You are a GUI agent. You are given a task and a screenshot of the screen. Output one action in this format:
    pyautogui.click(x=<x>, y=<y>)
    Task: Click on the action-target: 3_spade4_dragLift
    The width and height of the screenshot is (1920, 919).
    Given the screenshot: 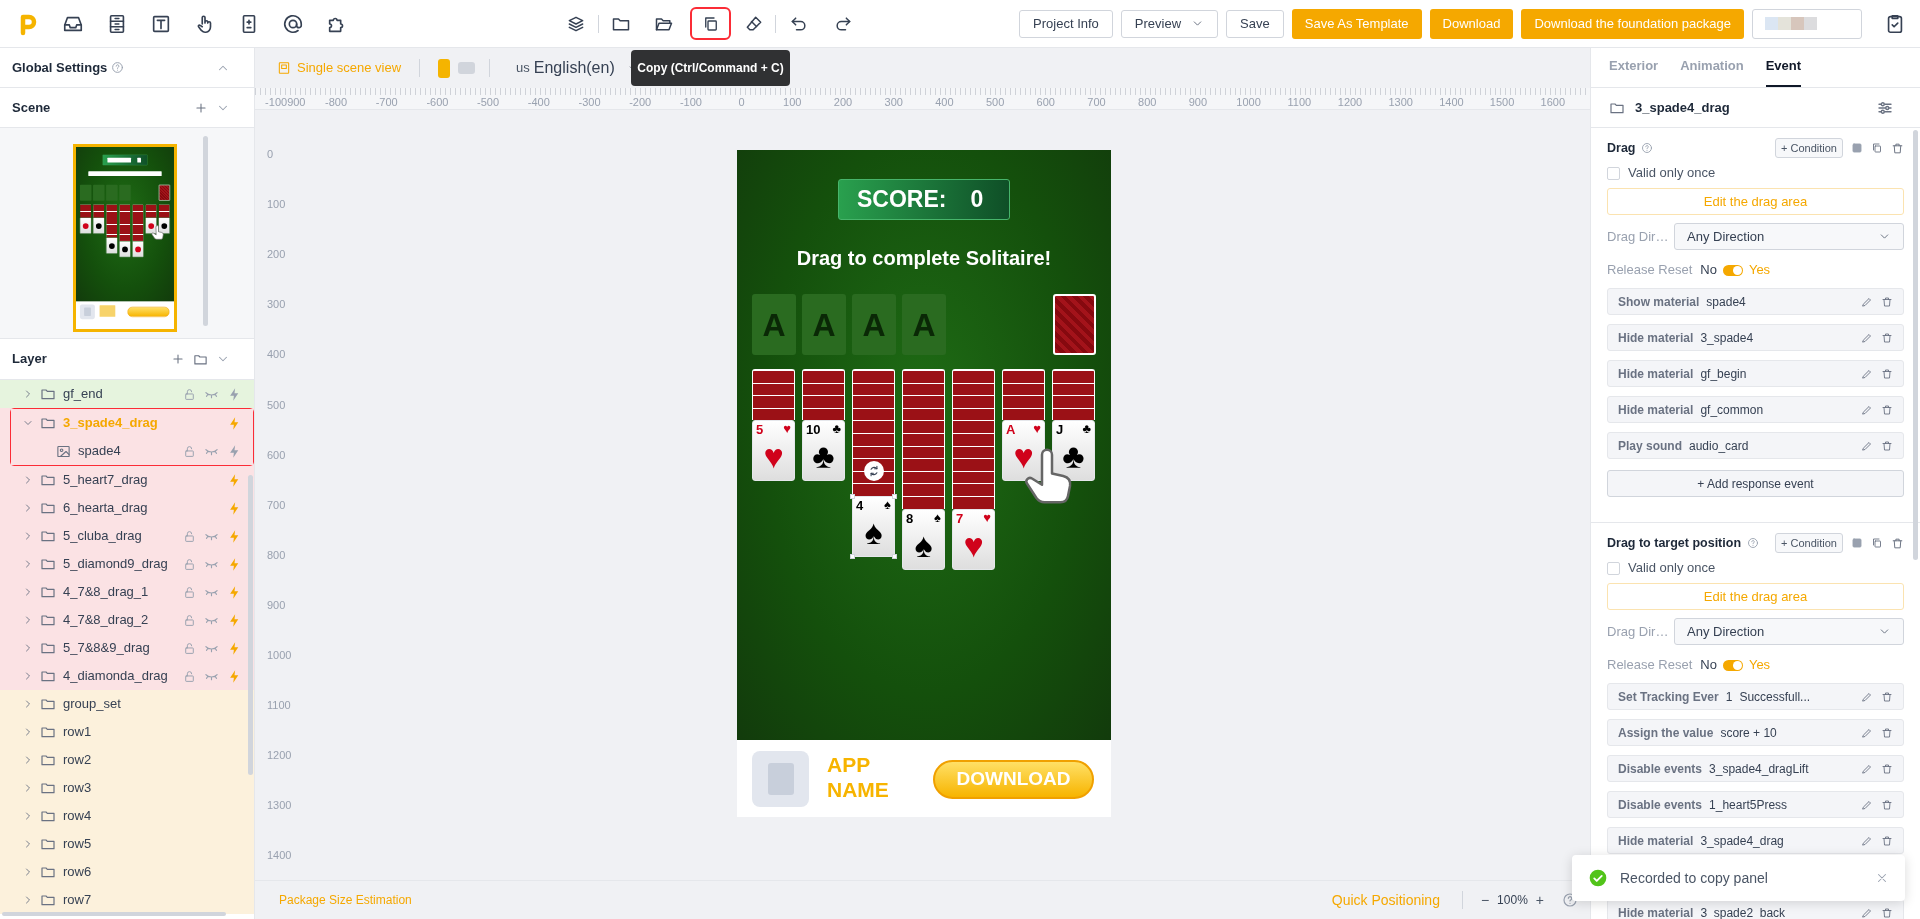 What is the action you would take?
    pyautogui.click(x=1759, y=769)
    